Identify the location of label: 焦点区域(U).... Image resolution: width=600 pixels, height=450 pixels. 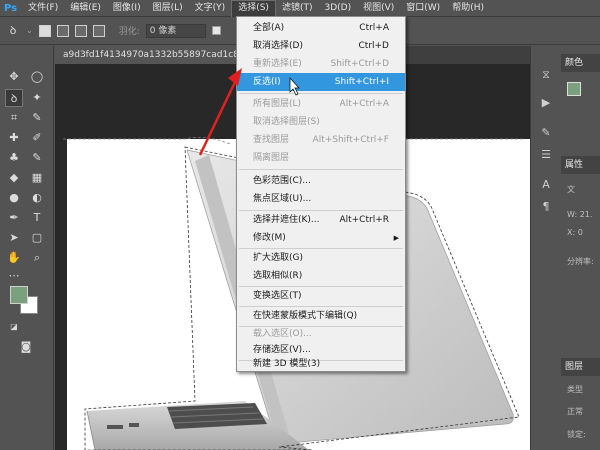
(282, 199).